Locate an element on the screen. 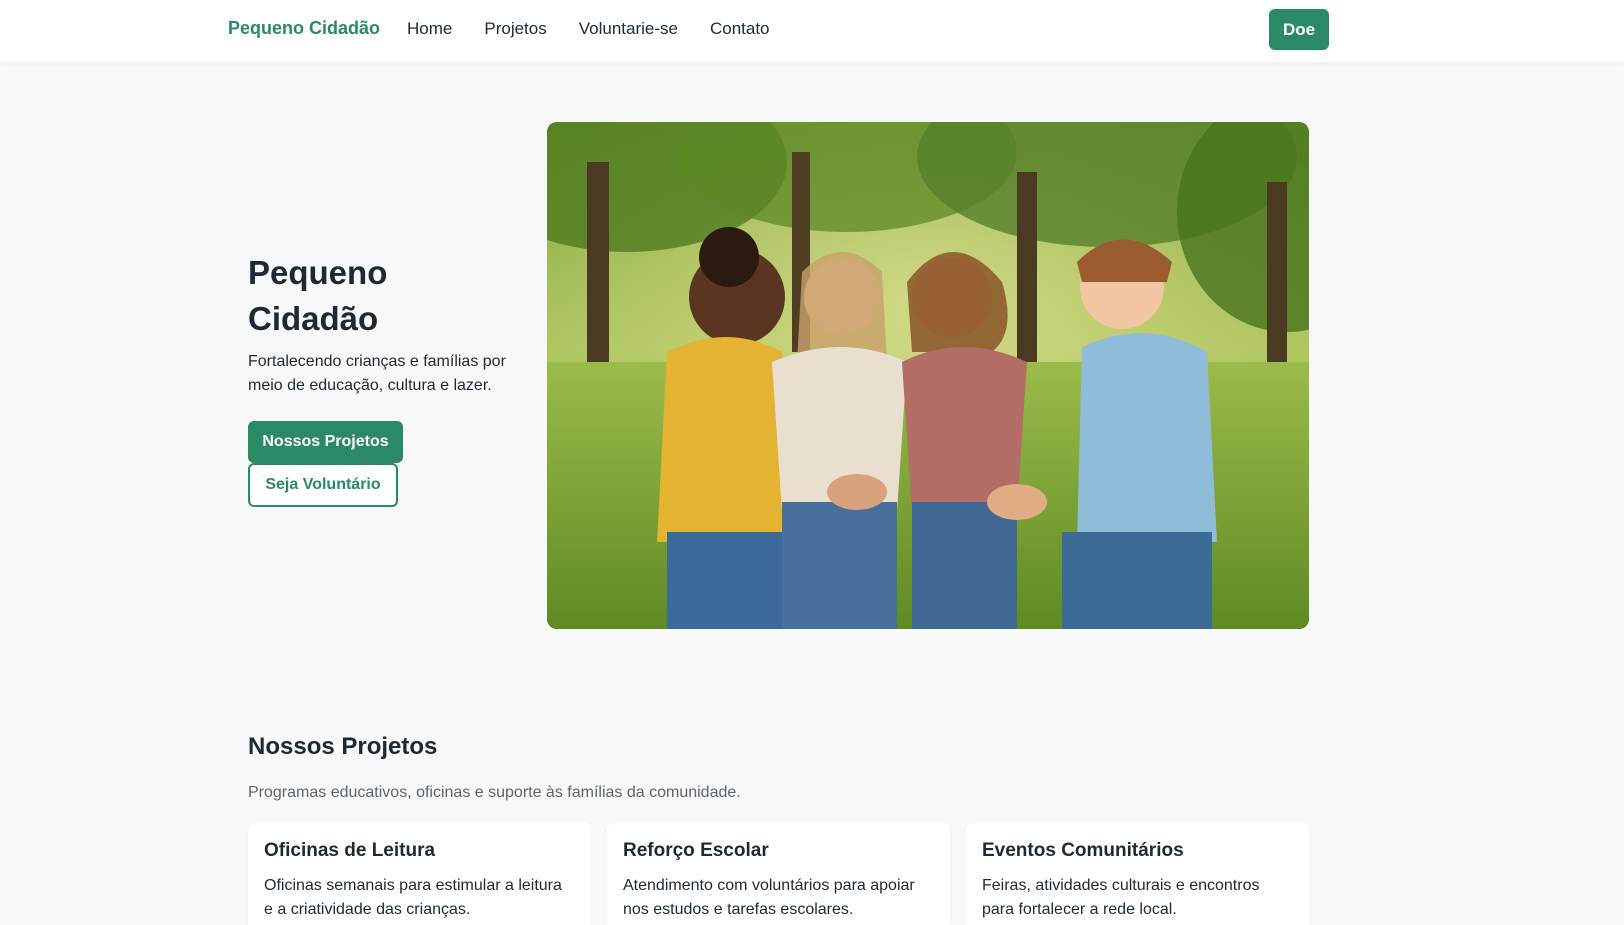 The height and width of the screenshot is (925, 1624). main-nav: Home Projetos Voluntarie-se Contato is located at coordinates (604, 29).